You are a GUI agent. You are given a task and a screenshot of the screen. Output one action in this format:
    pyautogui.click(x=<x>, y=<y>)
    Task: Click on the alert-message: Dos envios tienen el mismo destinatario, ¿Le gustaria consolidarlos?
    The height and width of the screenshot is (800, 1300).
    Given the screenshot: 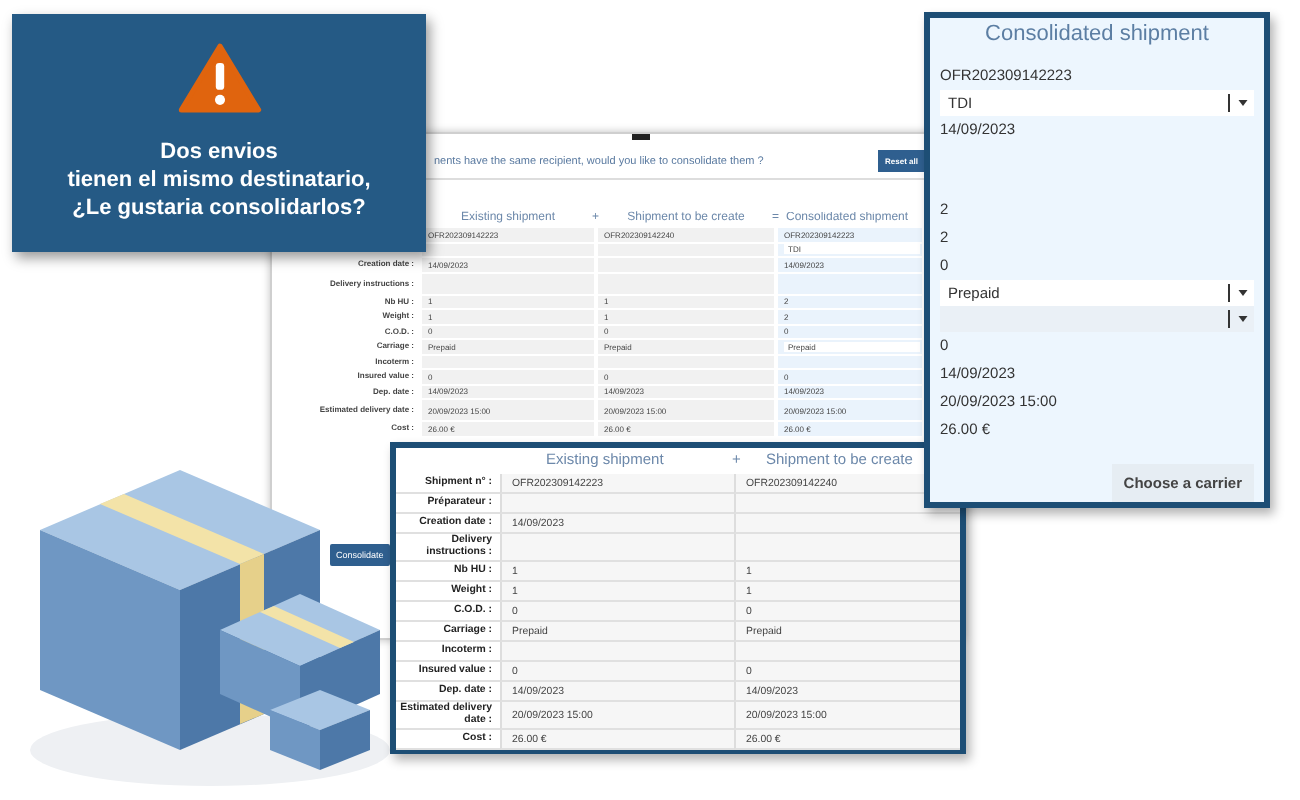 What is the action you would take?
    pyautogui.click(x=219, y=180)
    